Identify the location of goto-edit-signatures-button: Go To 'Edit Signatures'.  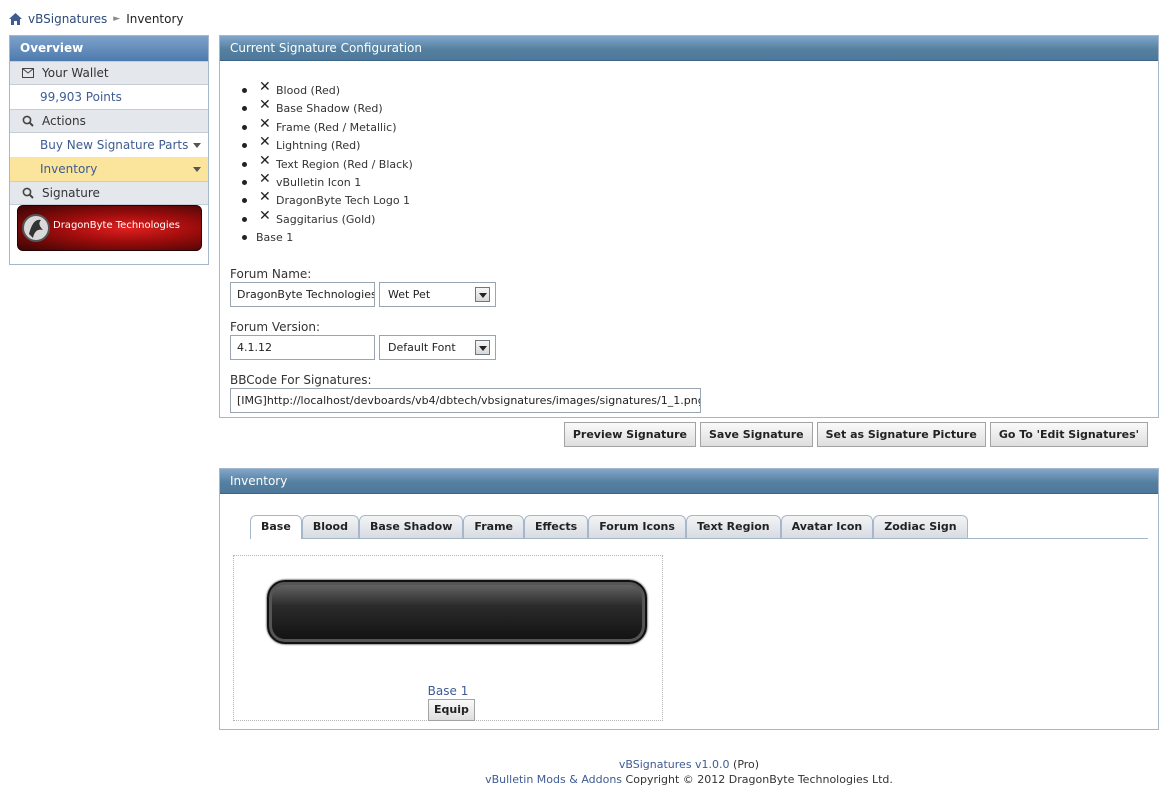
(1068, 434).